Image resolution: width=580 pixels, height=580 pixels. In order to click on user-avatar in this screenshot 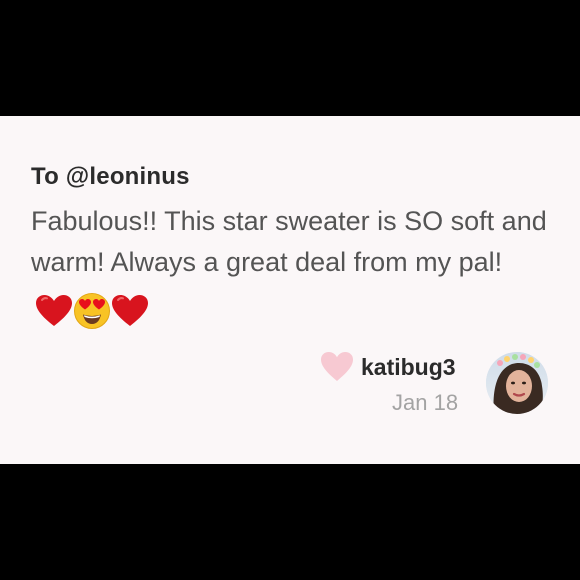, I will do `click(517, 383)`.